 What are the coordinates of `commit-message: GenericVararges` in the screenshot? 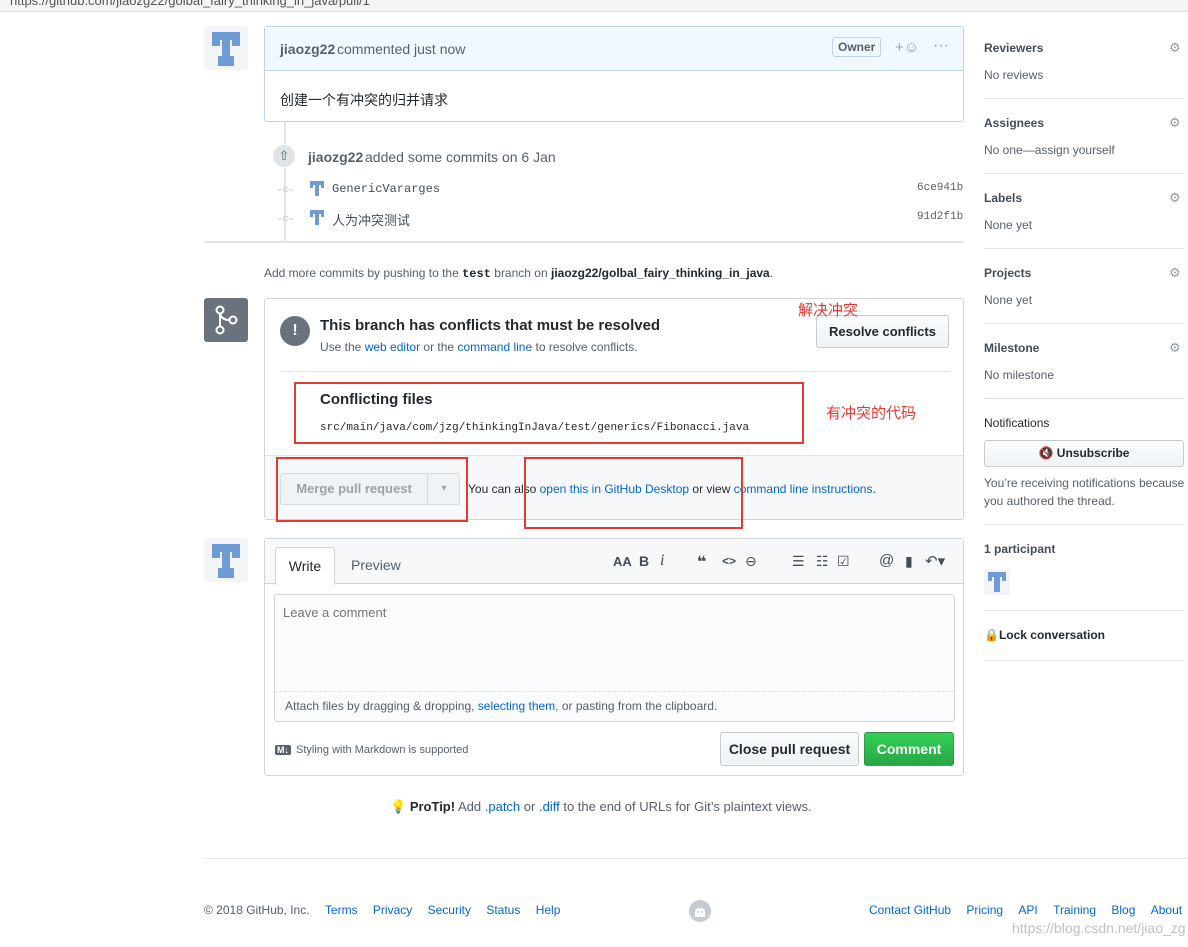 It's located at (386, 189).